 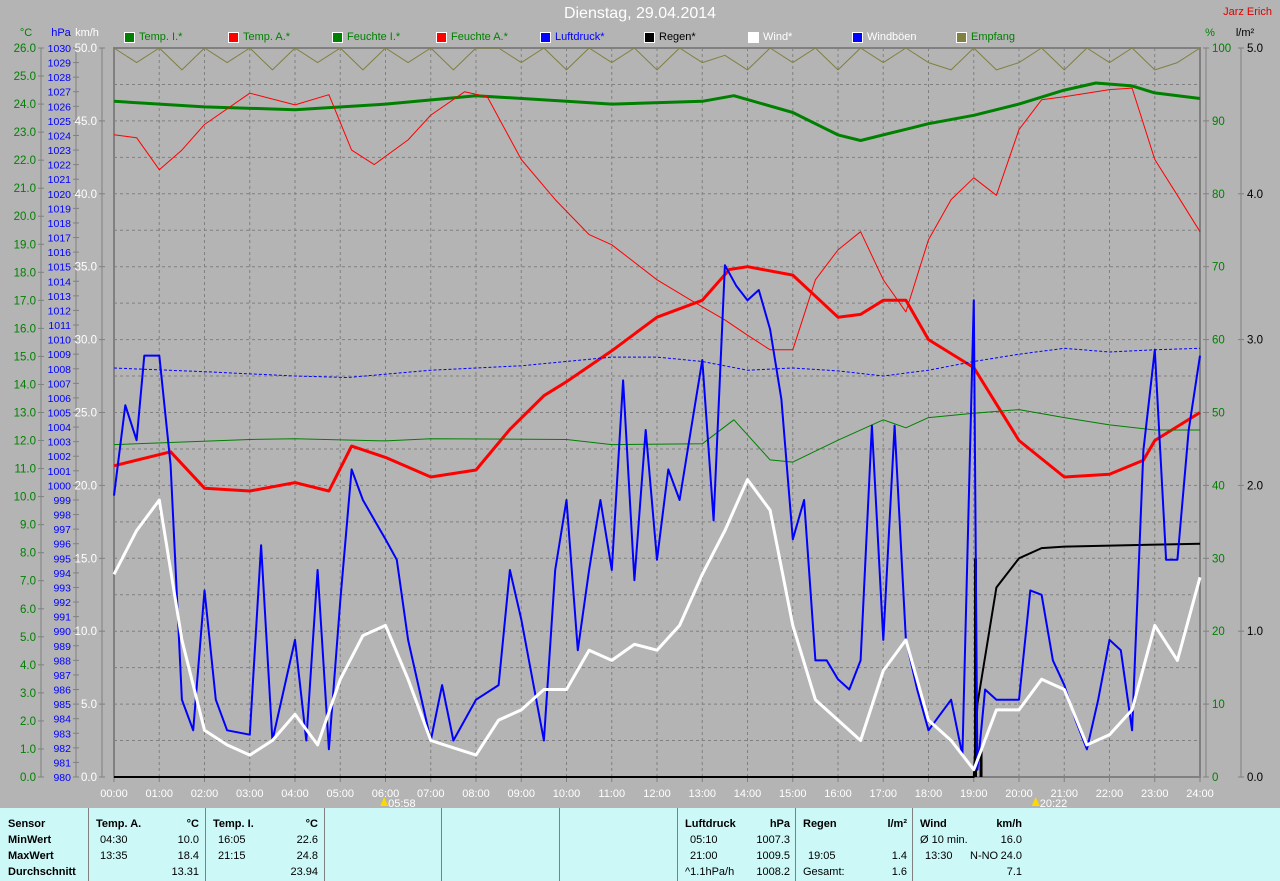 I want to click on temp-a-min-time: 04:30, so click(x=114, y=840).